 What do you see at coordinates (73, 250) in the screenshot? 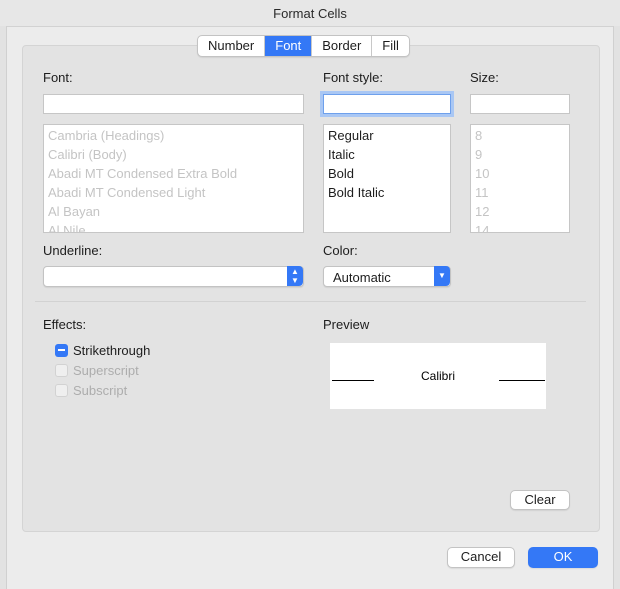
I see `underline-label: Underline:` at bounding box center [73, 250].